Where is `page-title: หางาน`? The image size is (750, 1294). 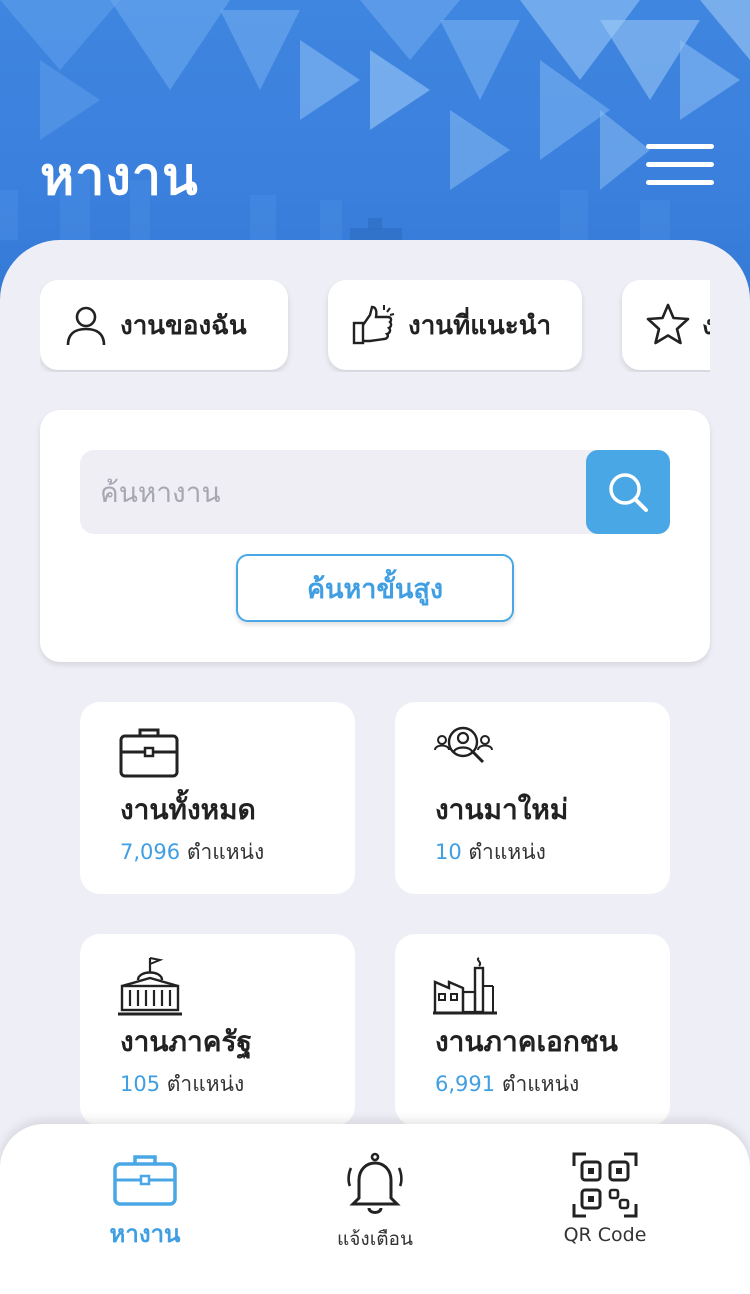
page-title: หางาน is located at coordinates (119, 177).